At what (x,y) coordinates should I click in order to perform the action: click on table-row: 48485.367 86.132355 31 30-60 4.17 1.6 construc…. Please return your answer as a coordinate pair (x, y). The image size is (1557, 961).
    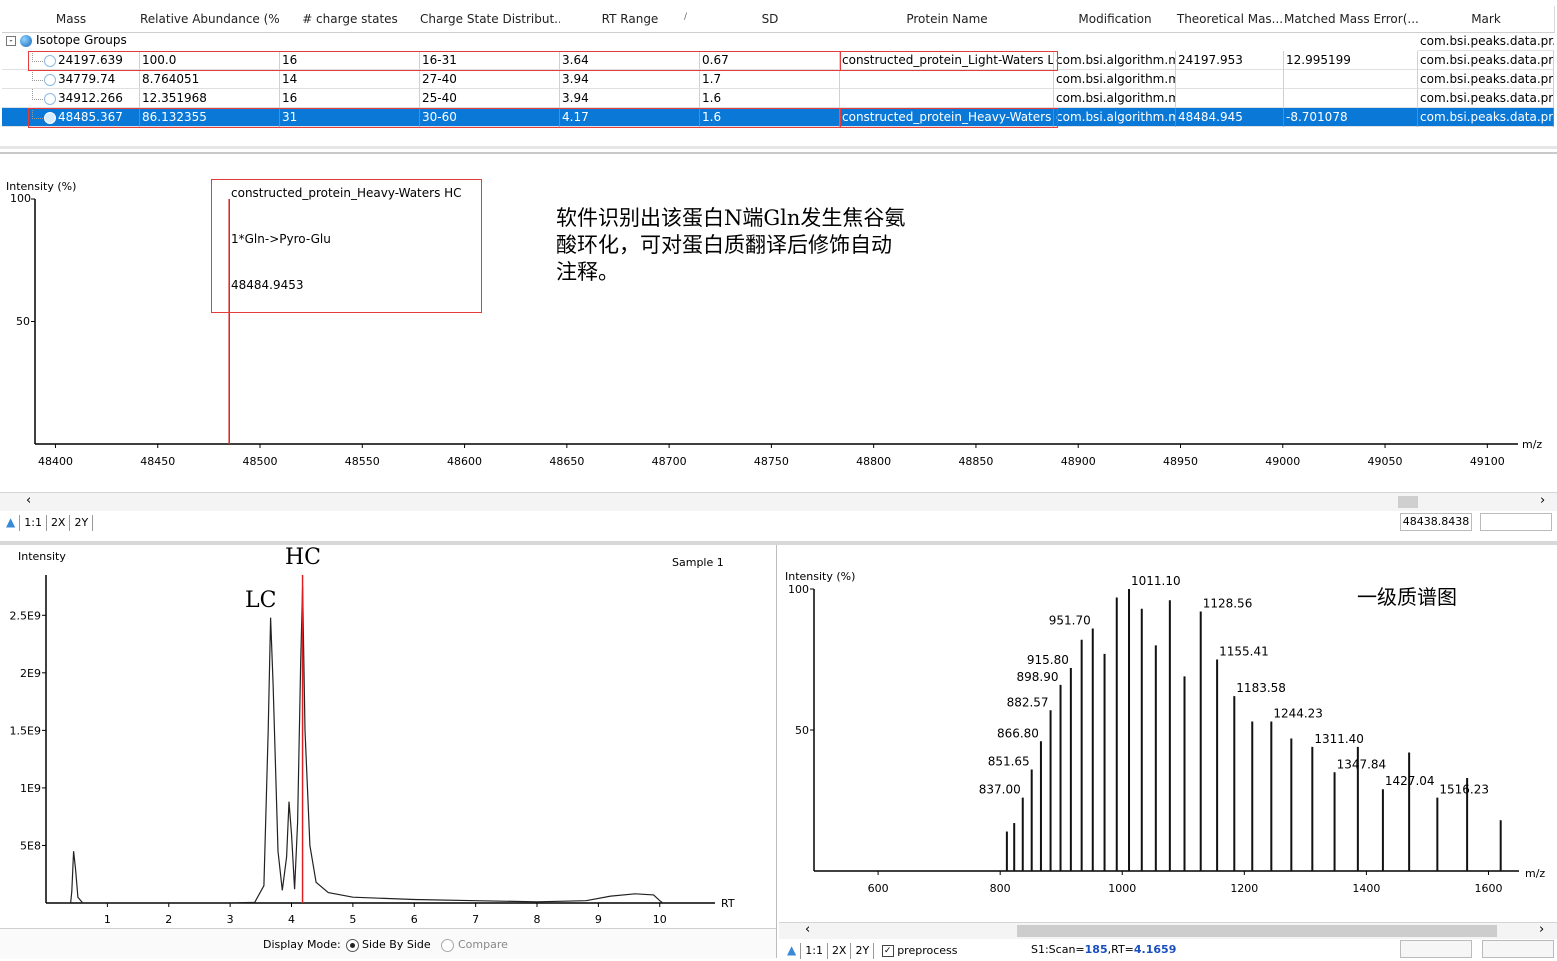
    Looking at the image, I should click on (778, 117).